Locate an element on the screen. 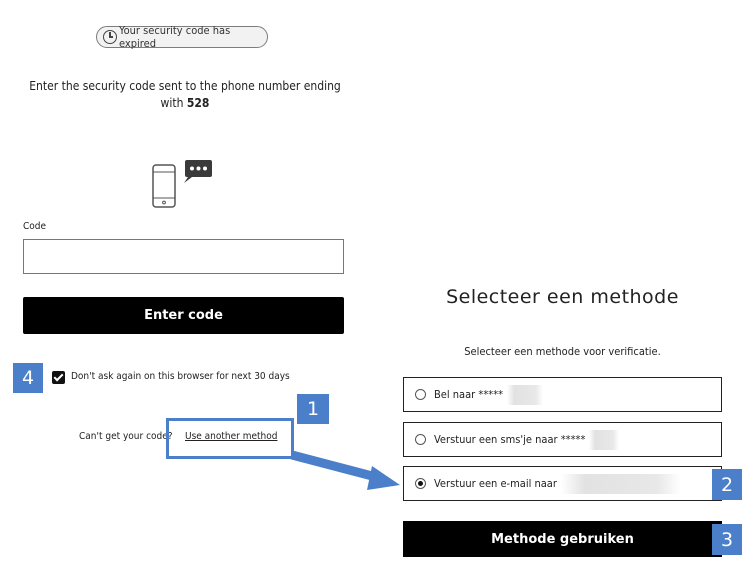 Image resolution: width=746 pixels, height=562 pixels. expired-notice: Your security code has expired is located at coordinates (182, 37).